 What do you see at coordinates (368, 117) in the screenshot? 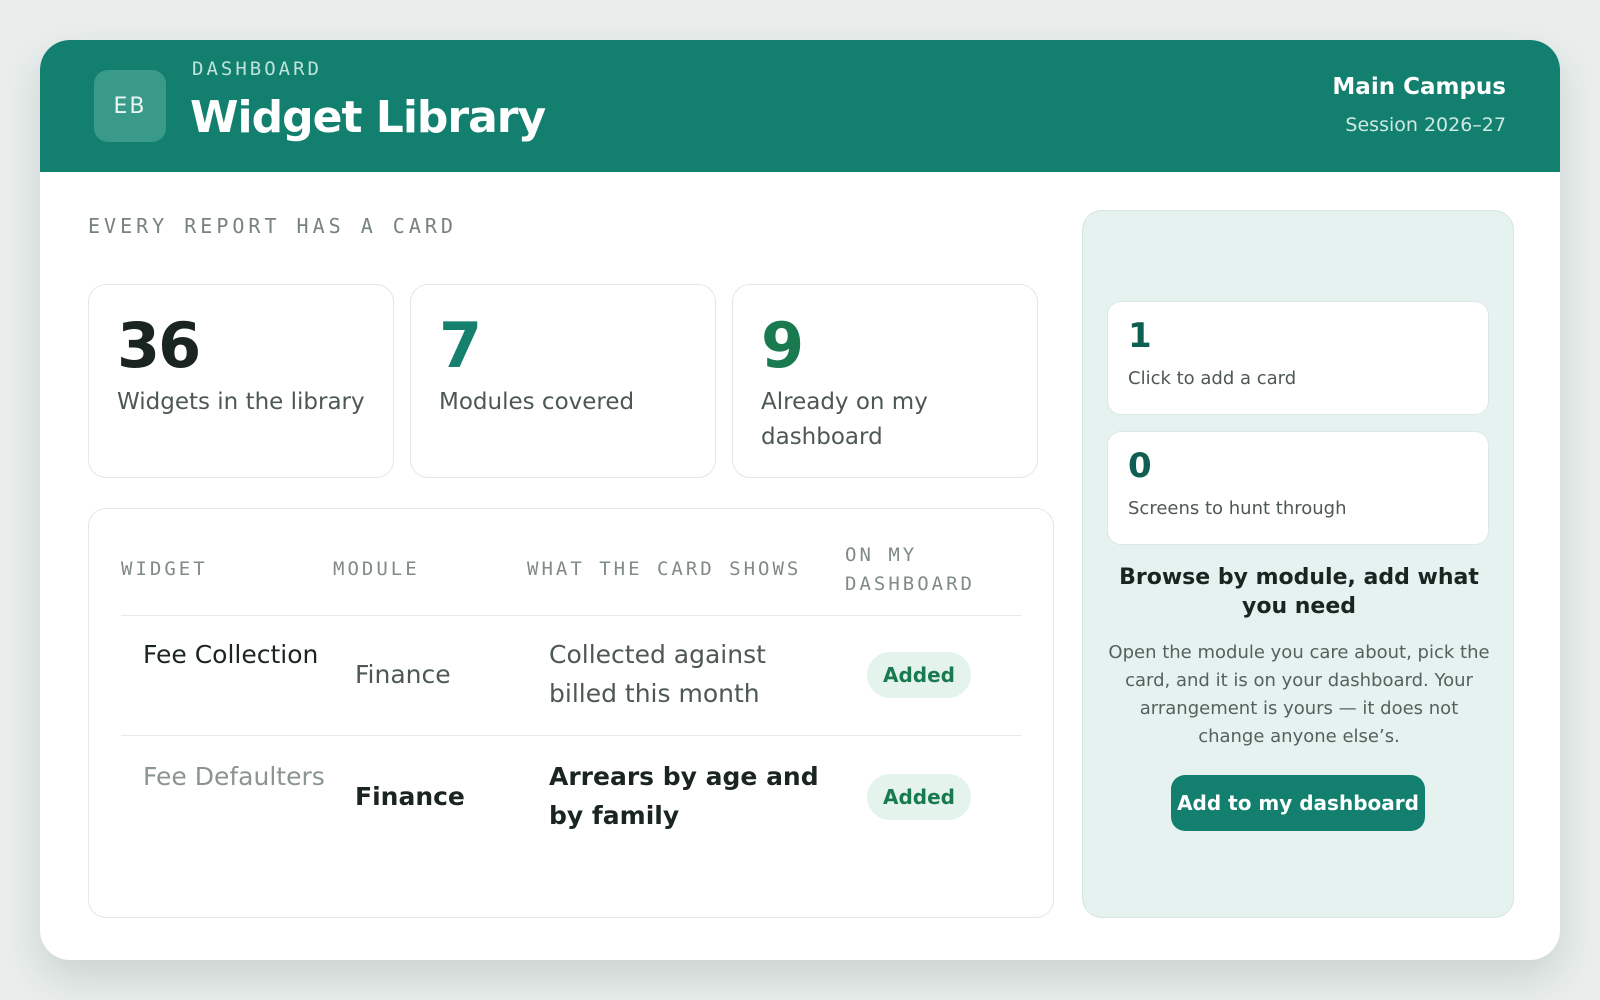
I see `page-title: Widget Library` at bounding box center [368, 117].